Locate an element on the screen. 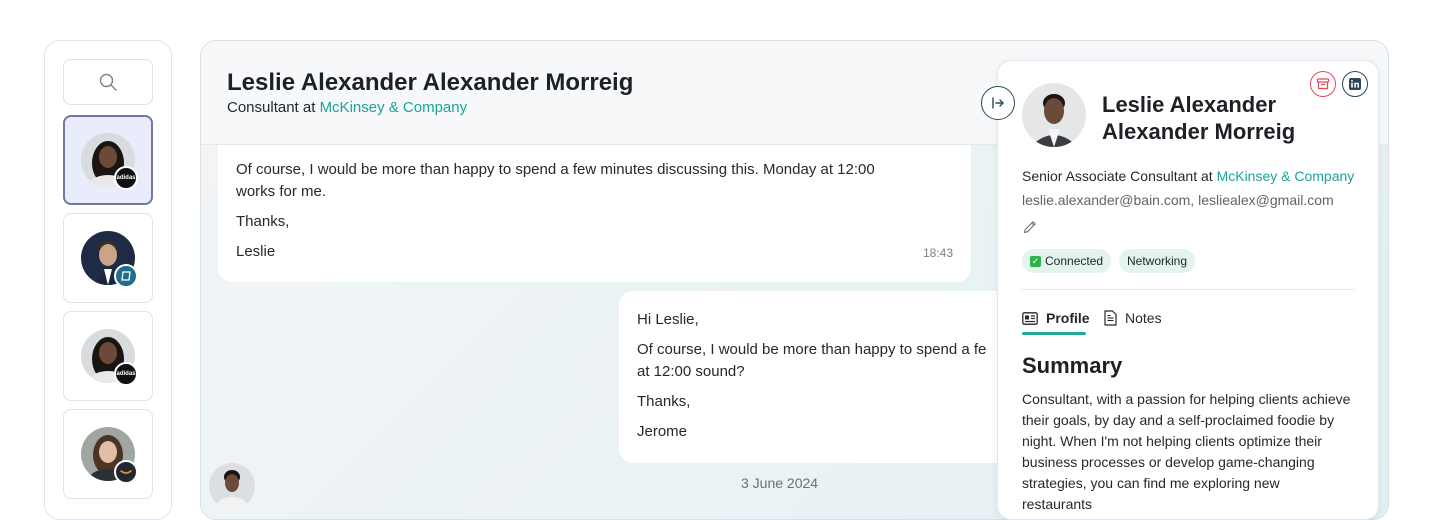 The height and width of the screenshot is (520, 1433). tag-networking: Networking is located at coordinates (1157, 261).